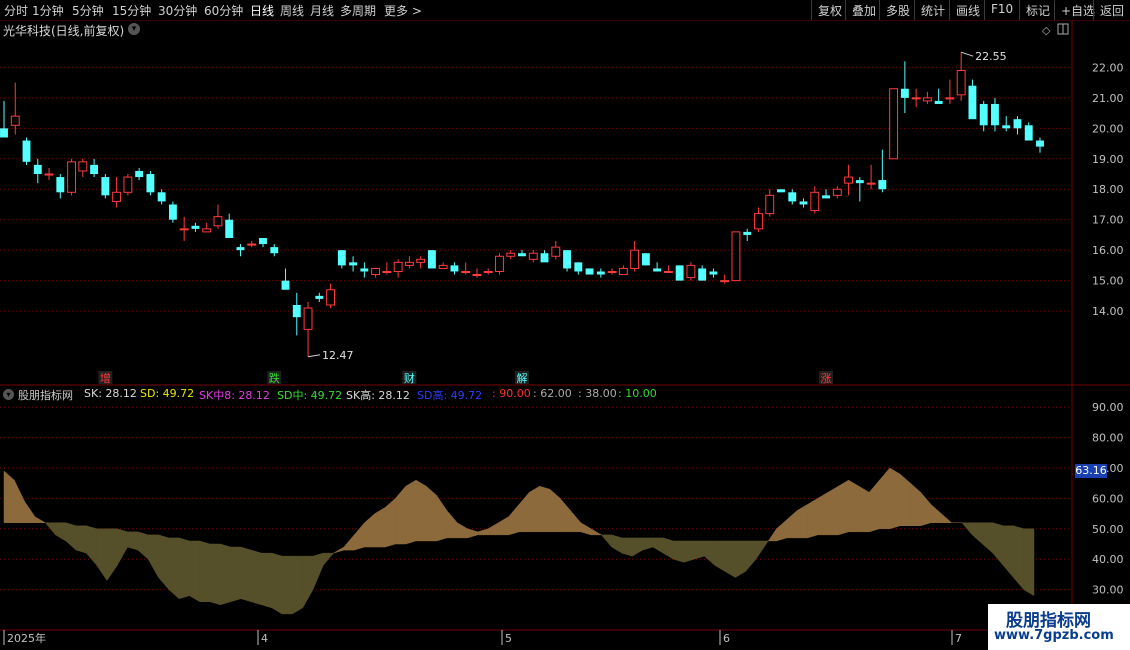  What do you see at coordinates (1108, 189) in the screenshot?
I see `price-tick-label: 18.00` at bounding box center [1108, 189].